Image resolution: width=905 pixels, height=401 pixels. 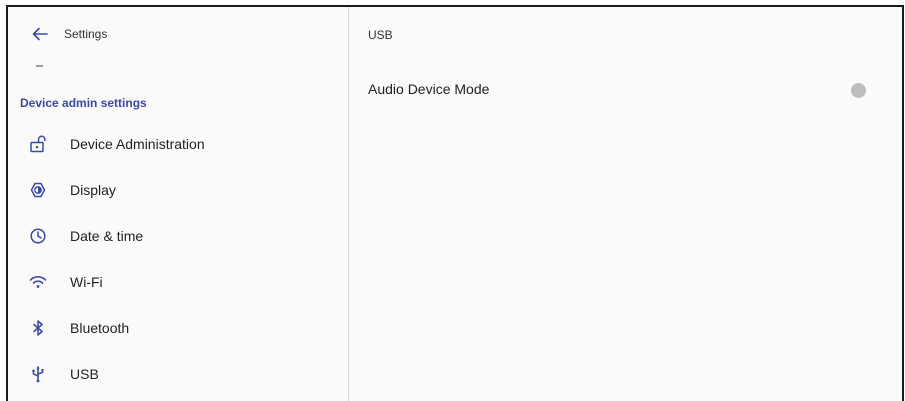 I want to click on audio-device-mode-switch, so click(x=858, y=90).